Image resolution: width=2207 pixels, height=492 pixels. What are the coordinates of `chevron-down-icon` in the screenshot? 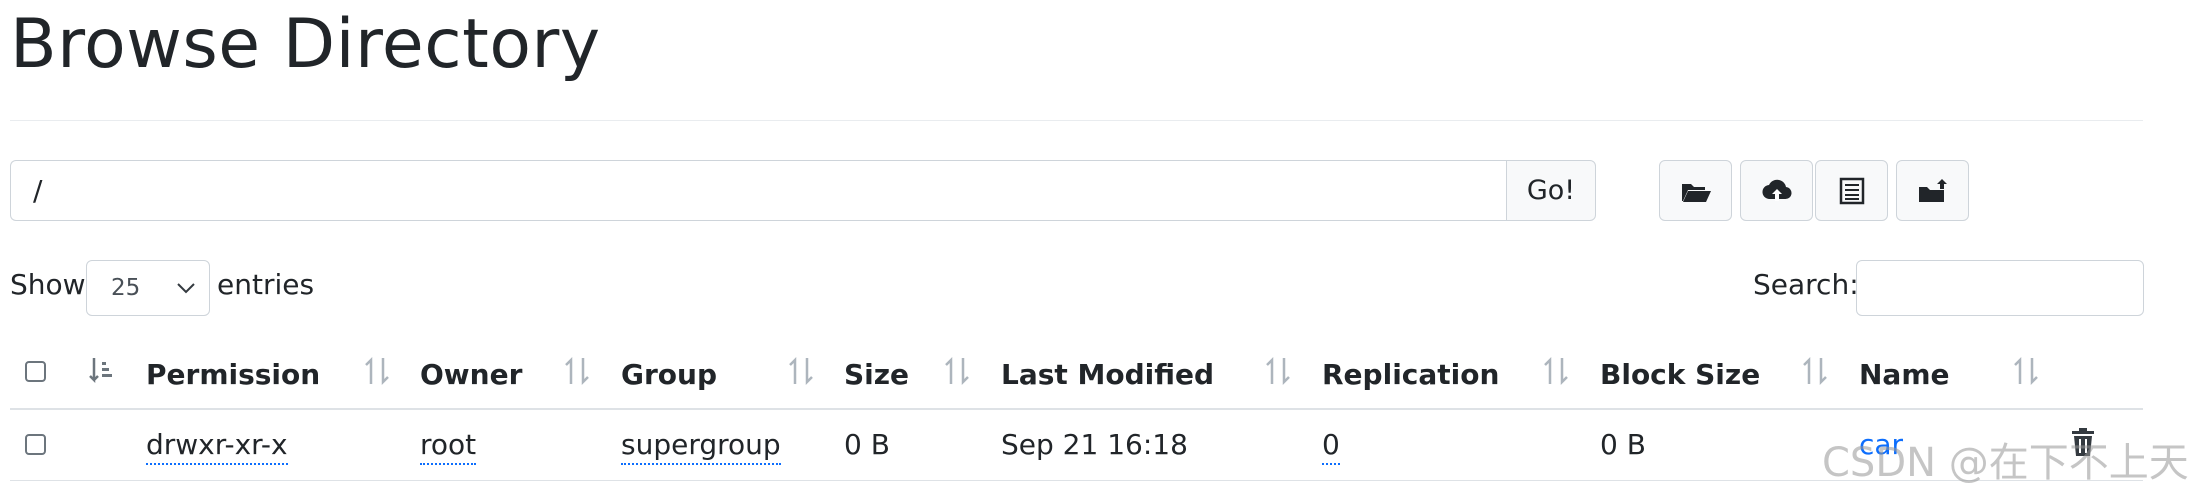 It's located at (186, 288).